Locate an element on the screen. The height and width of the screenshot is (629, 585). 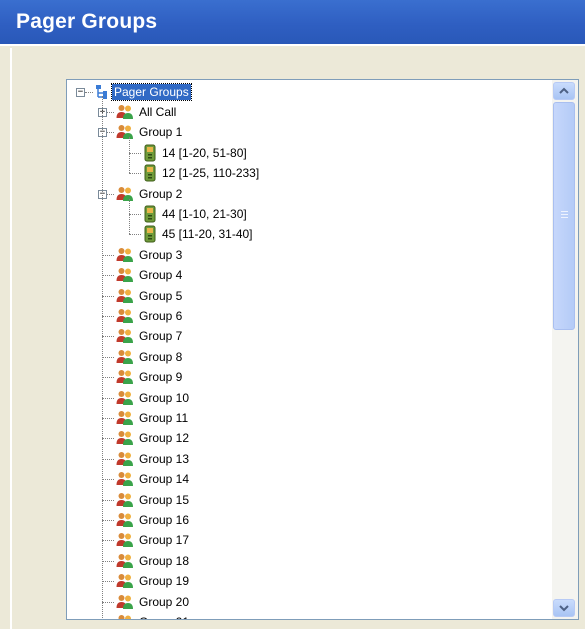
tree-item-pager: 45 [11-20, 31-40] is located at coordinates (199, 234).